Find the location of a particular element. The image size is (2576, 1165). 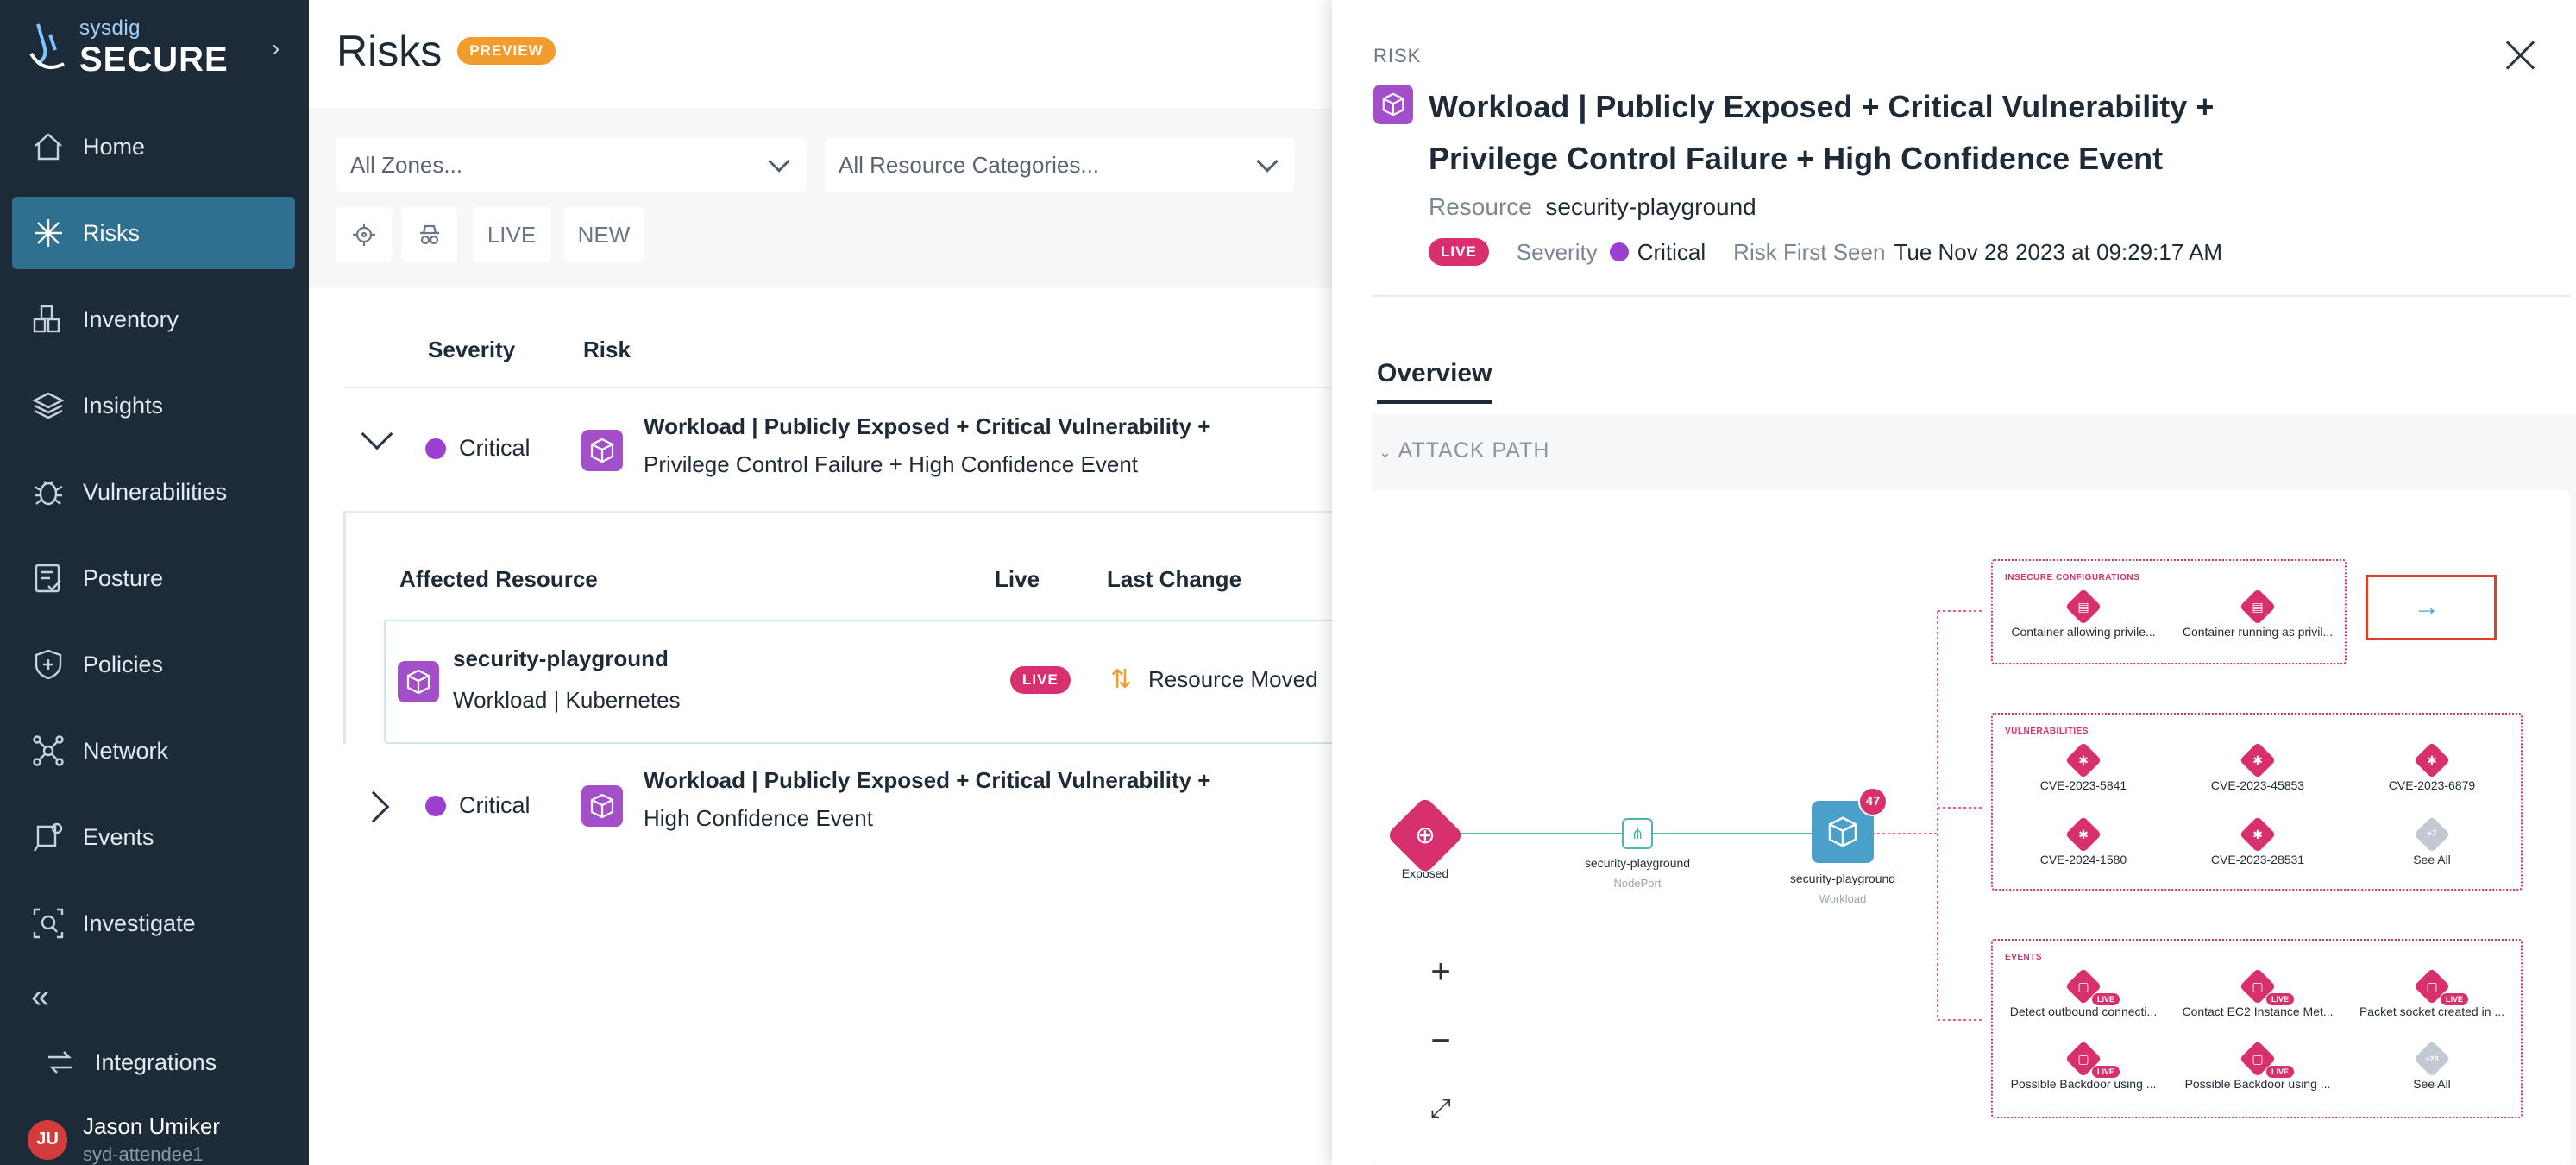

node-label: CVE-2023-5841 is located at coordinates (2083, 785).